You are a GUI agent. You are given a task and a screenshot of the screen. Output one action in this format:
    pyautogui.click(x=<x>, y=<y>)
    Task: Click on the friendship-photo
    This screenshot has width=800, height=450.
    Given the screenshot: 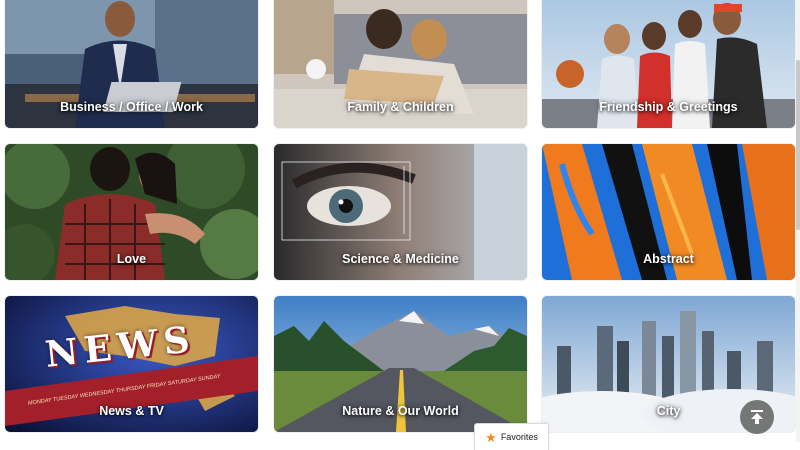 What is the action you would take?
    pyautogui.click(x=668, y=64)
    